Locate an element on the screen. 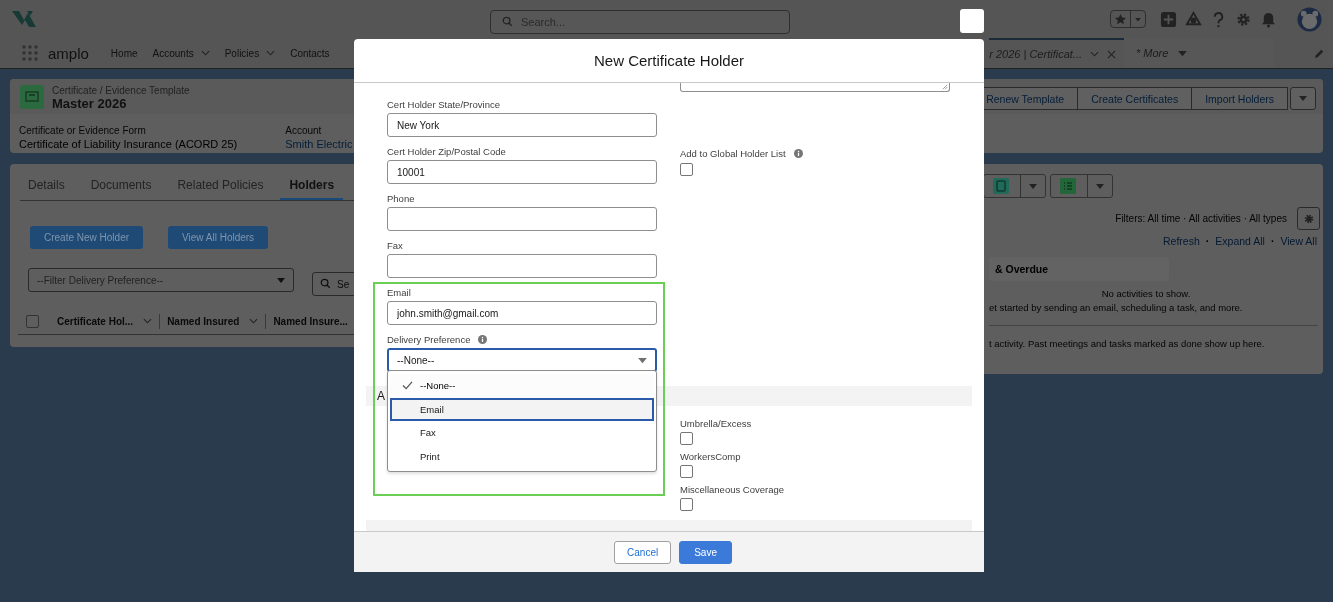  record-title: Master 2026 is located at coordinates (90, 104).